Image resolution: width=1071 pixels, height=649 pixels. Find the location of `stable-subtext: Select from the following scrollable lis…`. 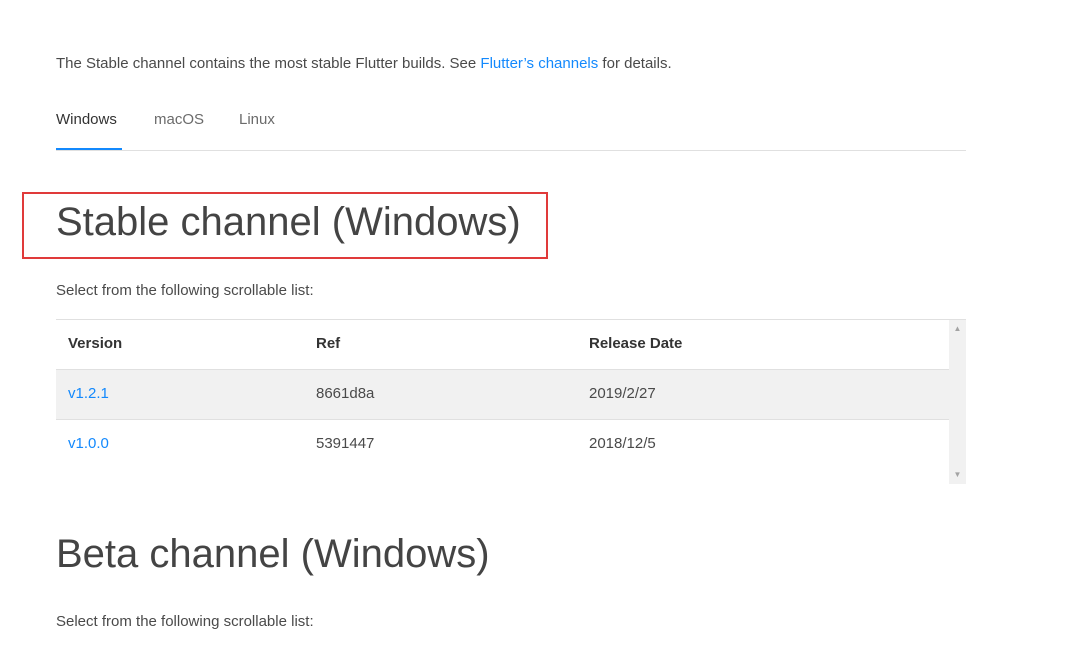

stable-subtext: Select from the following scrollable lis… is located at coordinates (185, 290).